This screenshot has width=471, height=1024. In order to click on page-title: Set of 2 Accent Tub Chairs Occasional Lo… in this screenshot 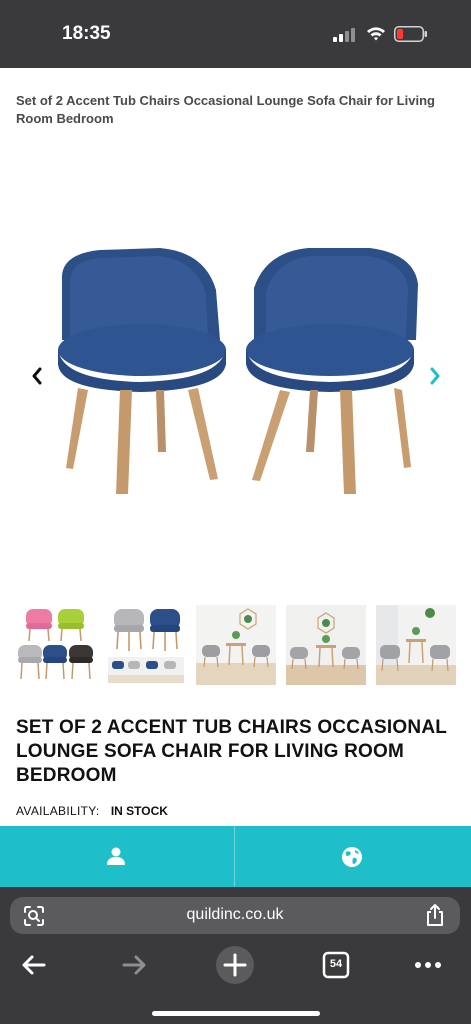, I will do `click(225, 109)`.